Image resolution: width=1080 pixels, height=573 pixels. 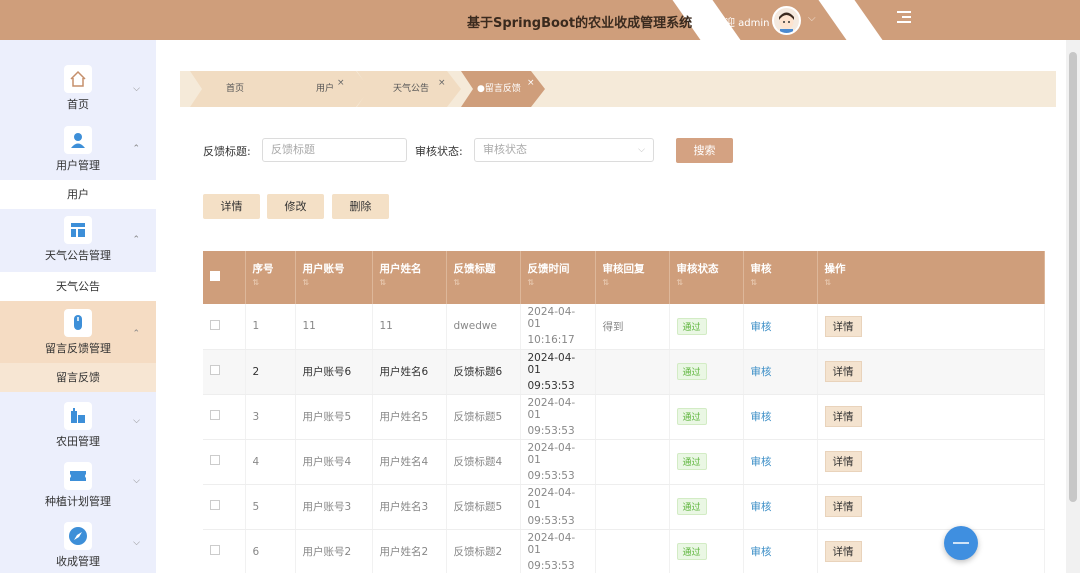 What do you see at coordinates (961, 543) in the screenshot?
I see `floating-action-button` at bounding box center [961, 543].